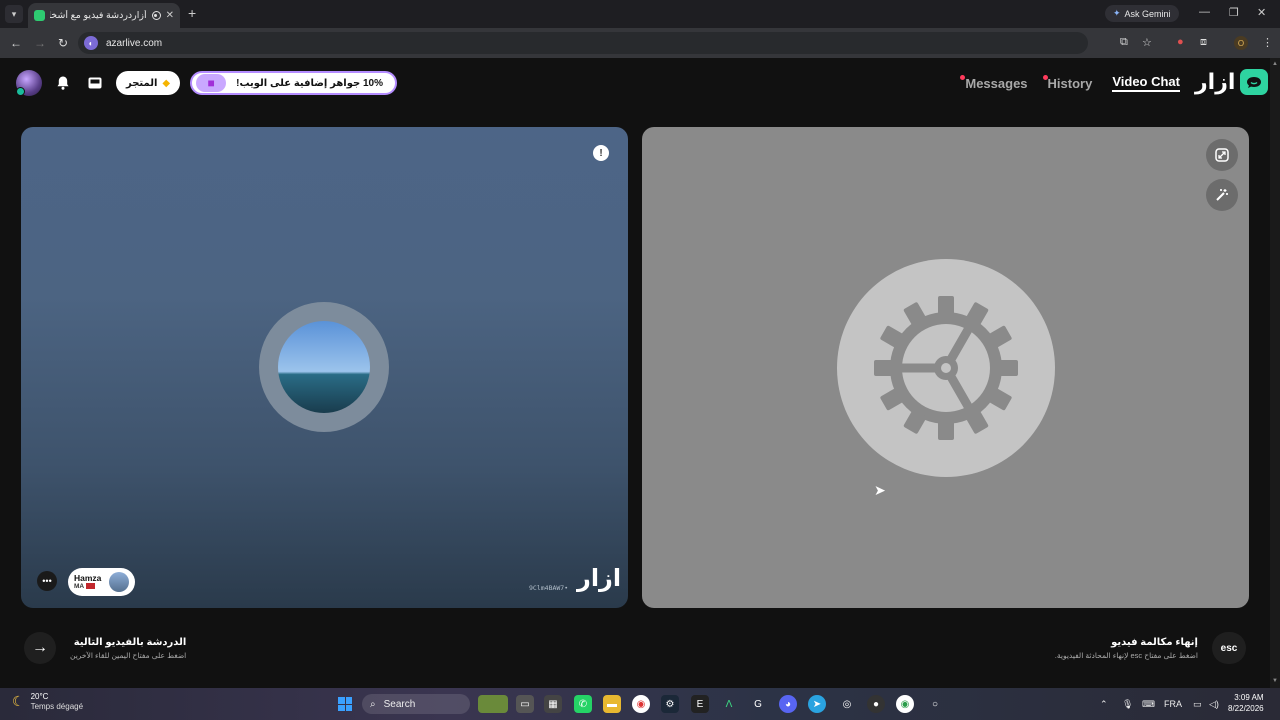  I want to click on app-record-icon: ●, so click(876, 704).